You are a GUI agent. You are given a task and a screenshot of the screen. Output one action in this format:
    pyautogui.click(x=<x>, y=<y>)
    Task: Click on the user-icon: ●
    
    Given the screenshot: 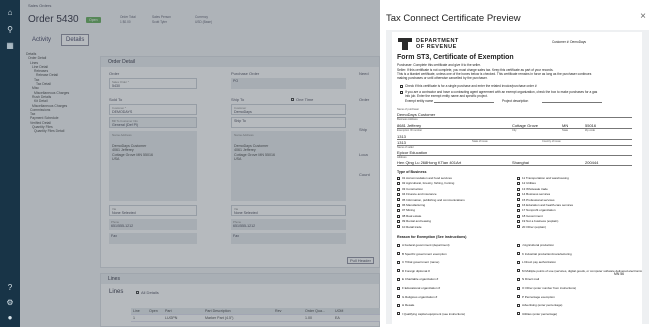 What is the action you would take?
    pyautogui.click(x=10, y=317)
    